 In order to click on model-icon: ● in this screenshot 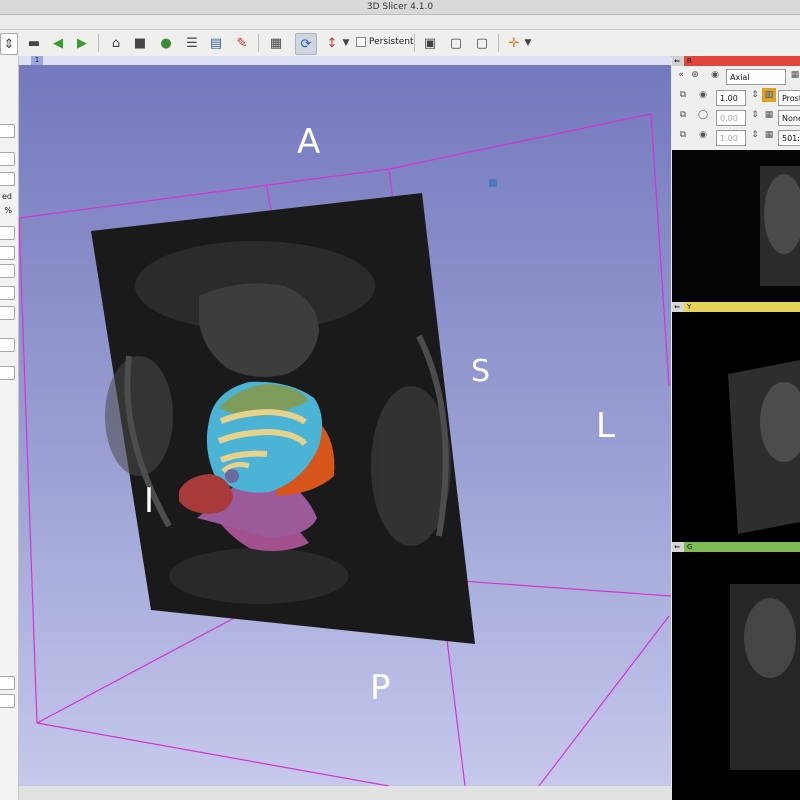, I will do `click(166, 43)`.